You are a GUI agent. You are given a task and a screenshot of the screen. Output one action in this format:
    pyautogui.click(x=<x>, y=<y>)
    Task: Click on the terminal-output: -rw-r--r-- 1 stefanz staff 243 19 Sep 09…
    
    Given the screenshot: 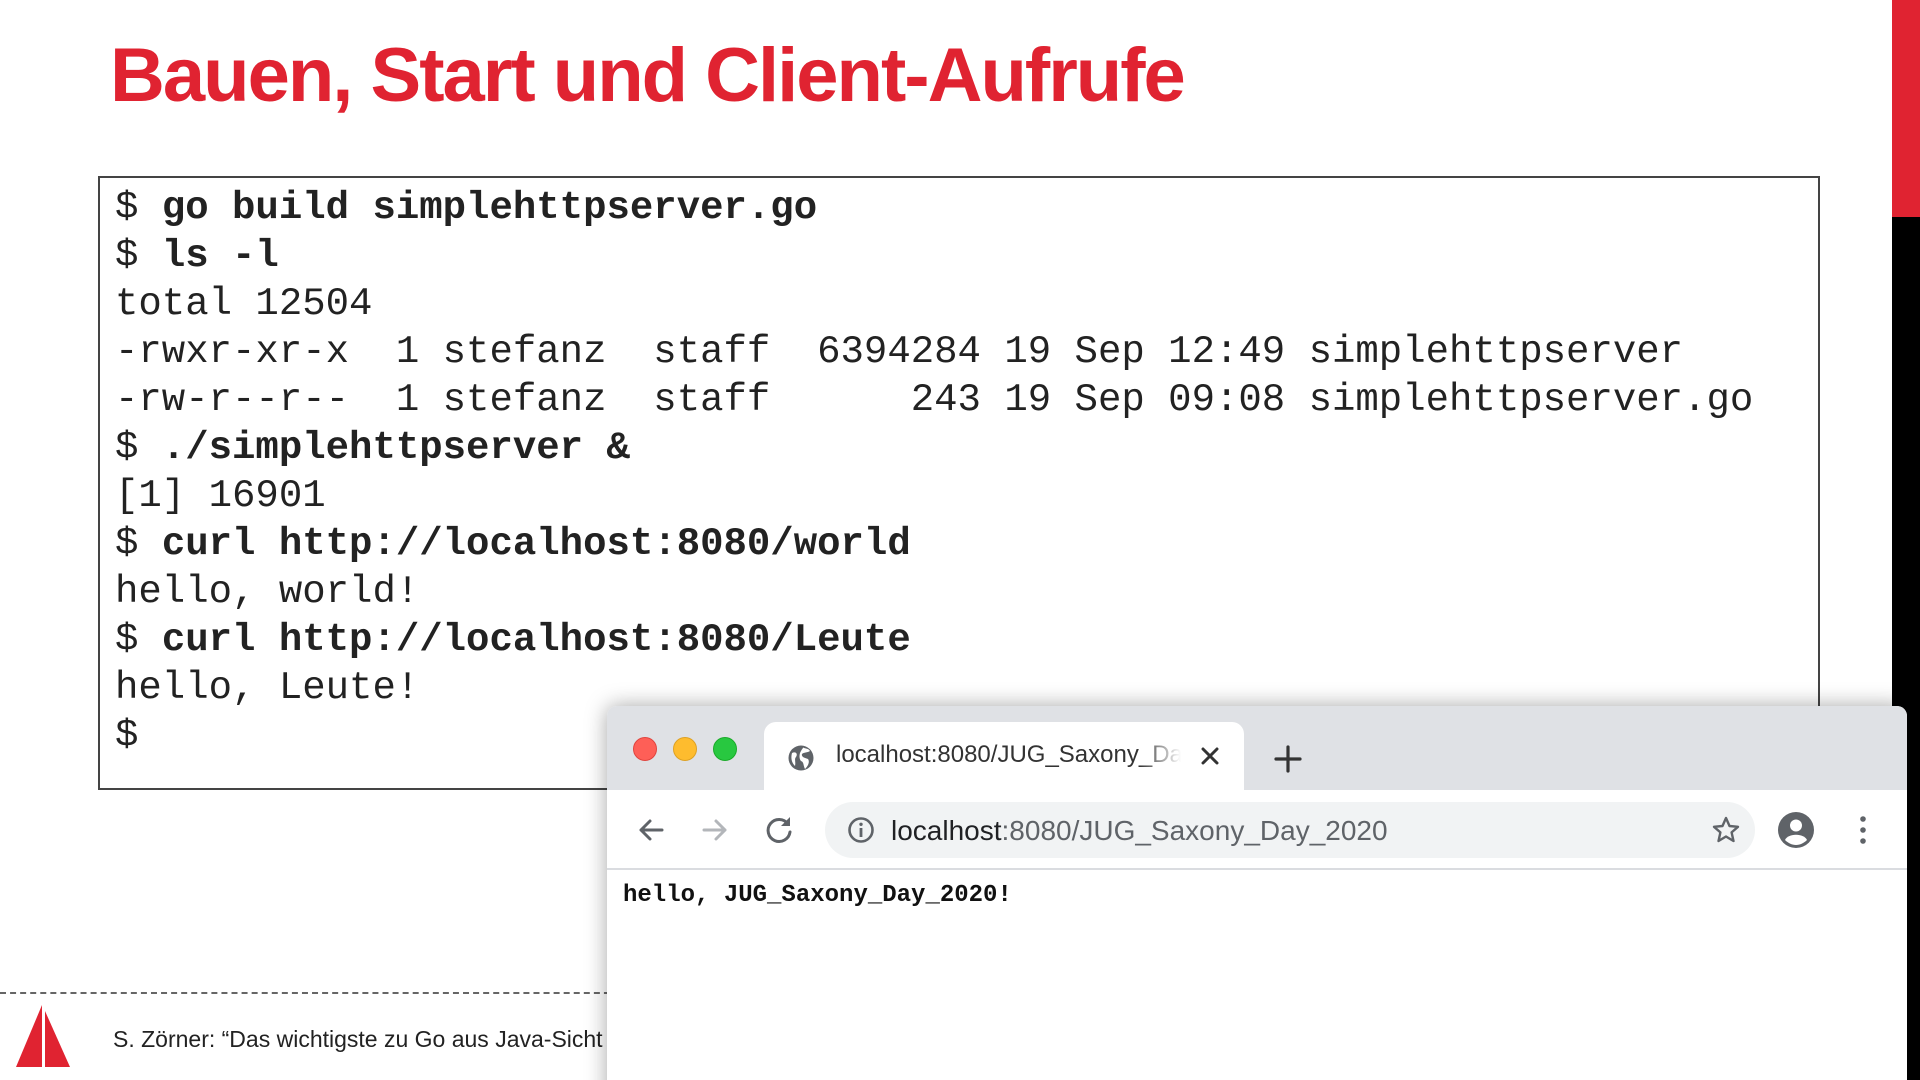 What is the action you would take?
    pyautogui.click(x=934, y=400)
    